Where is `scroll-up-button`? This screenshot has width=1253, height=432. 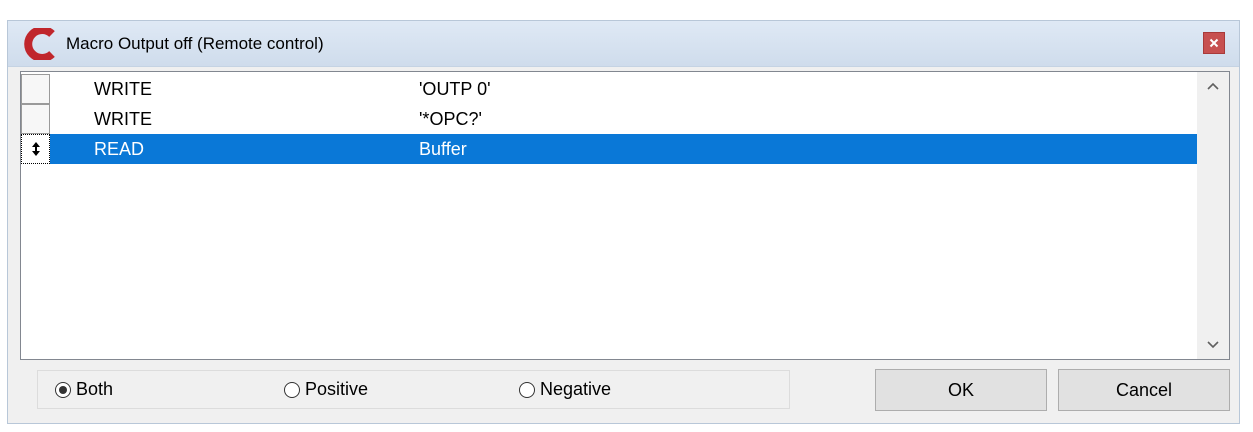 scroll-up-button is located at coordinates (1213, 86).